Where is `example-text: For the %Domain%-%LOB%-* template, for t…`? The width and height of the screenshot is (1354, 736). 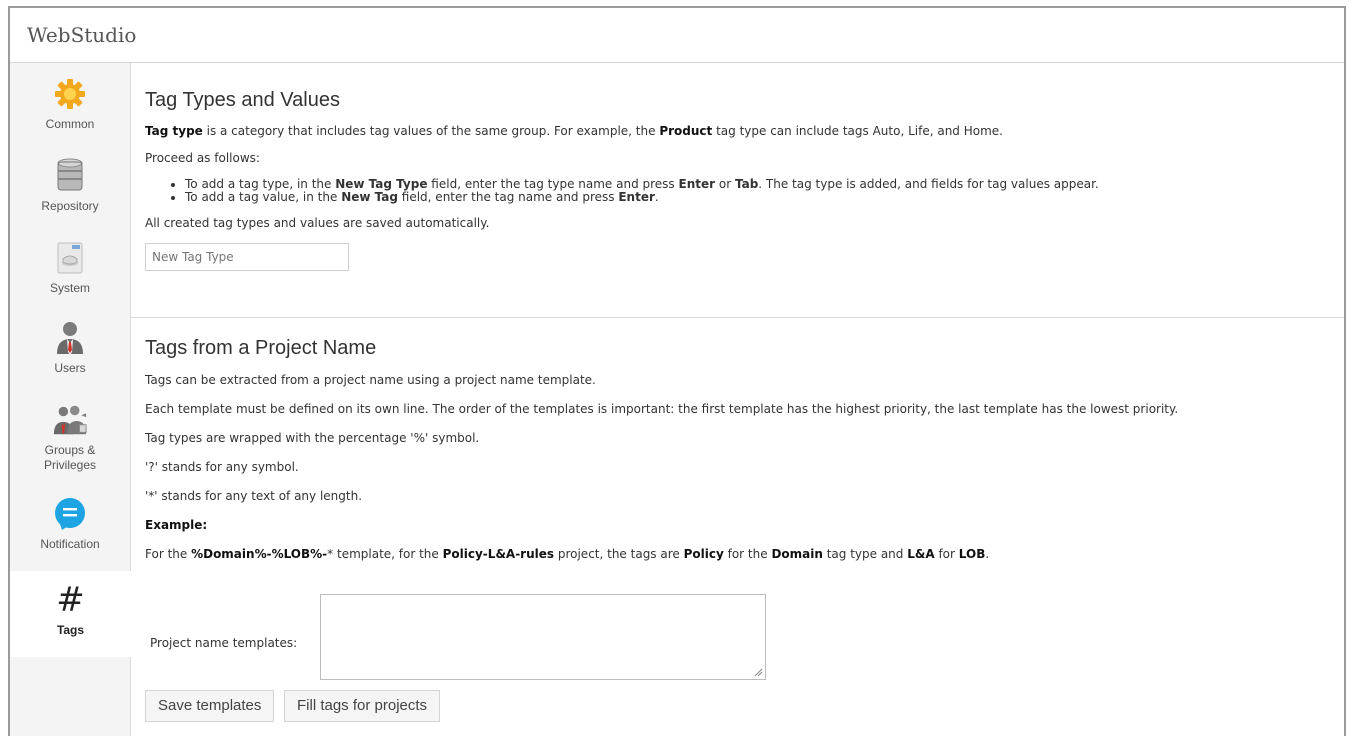
example-text: For the %Domain%-%LOB%-* template, for t… is located at coordinates (744, 554).